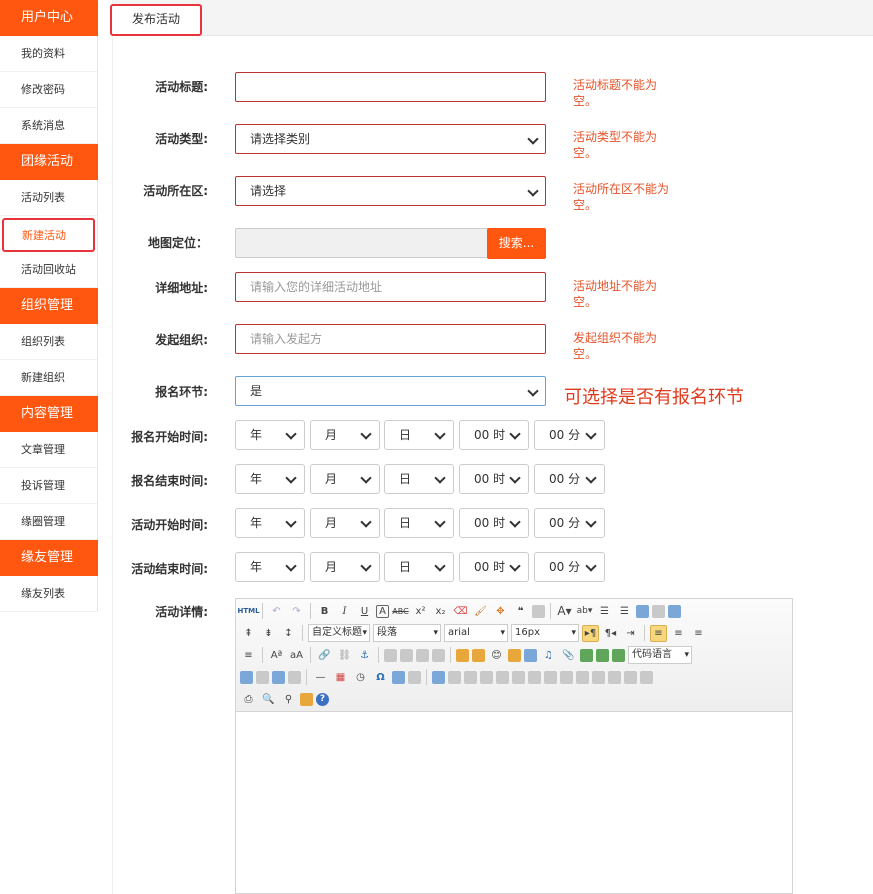  Describe the element at coordinates (278, 677) in the screenshot. I see `background-icon` at that location.